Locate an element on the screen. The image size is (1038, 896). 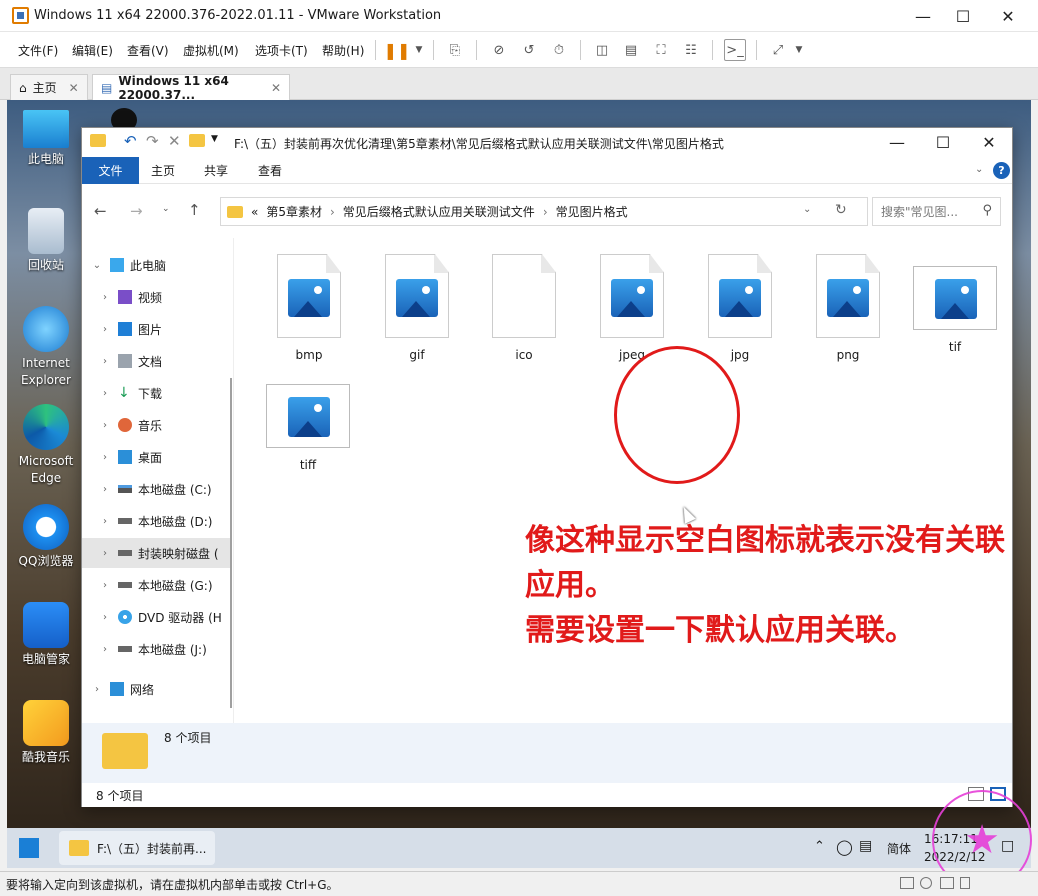
fullscreen-icon: ⛶ is located at coordinates (661, 50).